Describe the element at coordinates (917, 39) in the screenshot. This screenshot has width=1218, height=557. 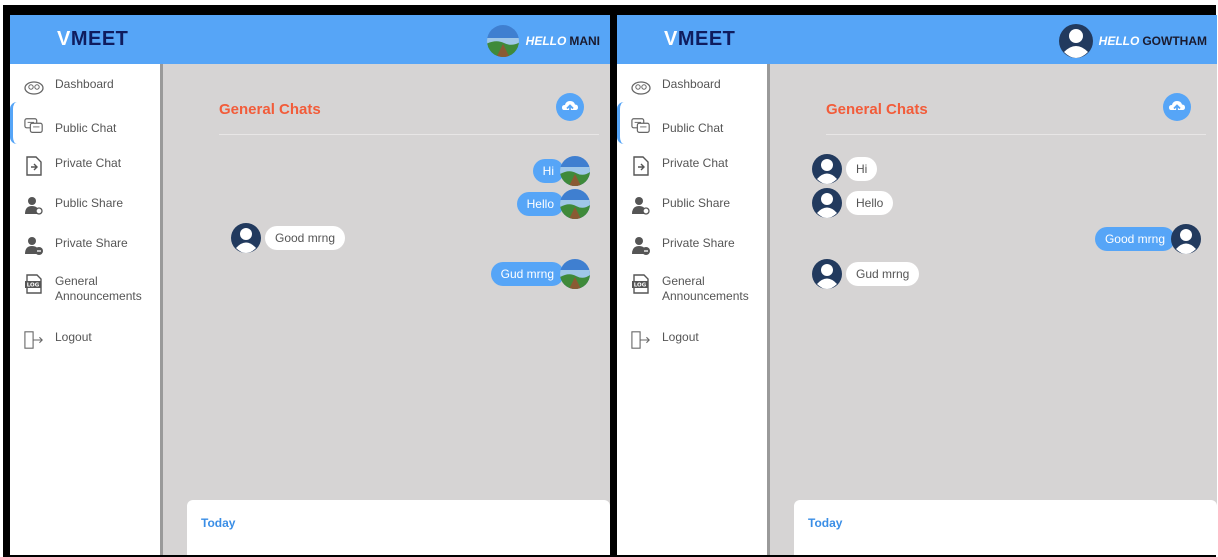
I see `top-header: VMEET HELLO GOWTHAM` at that location.